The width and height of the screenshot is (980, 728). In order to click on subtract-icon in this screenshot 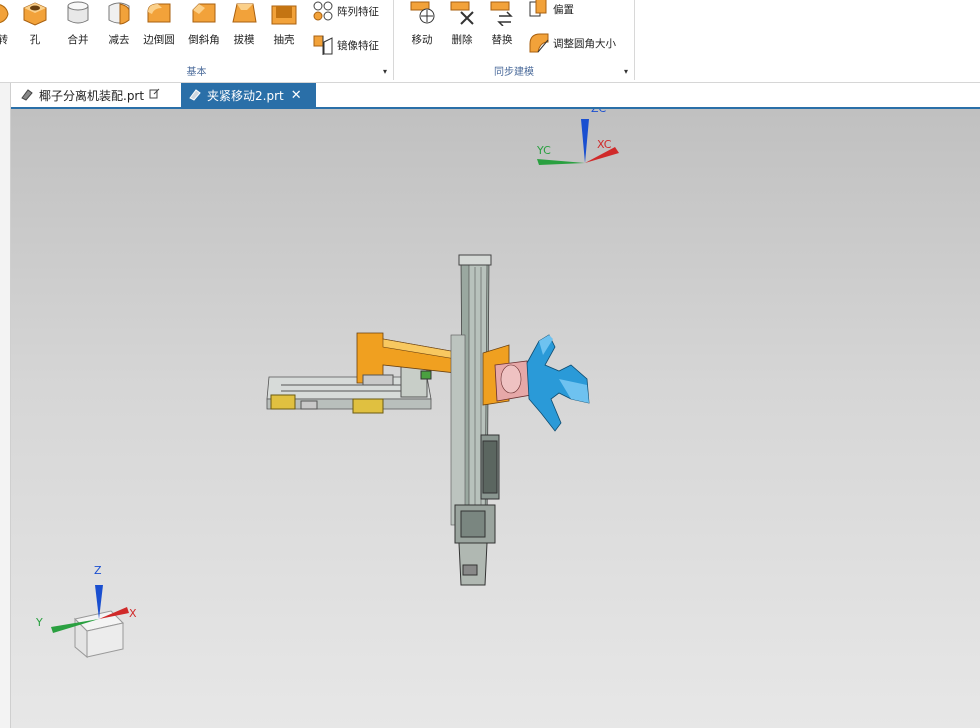, I will do `click(119, 13)`.